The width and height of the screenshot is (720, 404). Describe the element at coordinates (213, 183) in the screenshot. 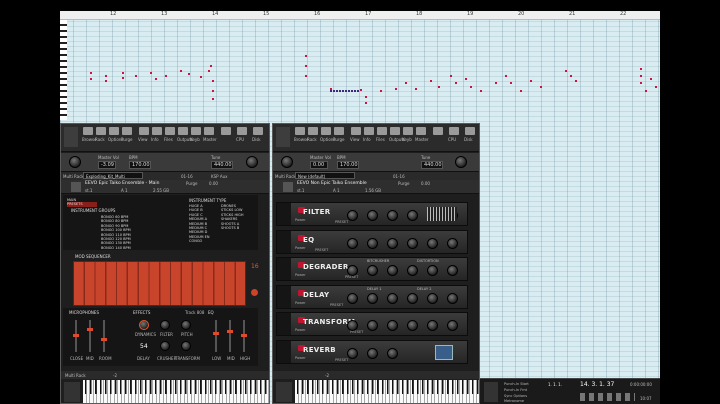

I see `instrument-tune: 0.00` at that location.